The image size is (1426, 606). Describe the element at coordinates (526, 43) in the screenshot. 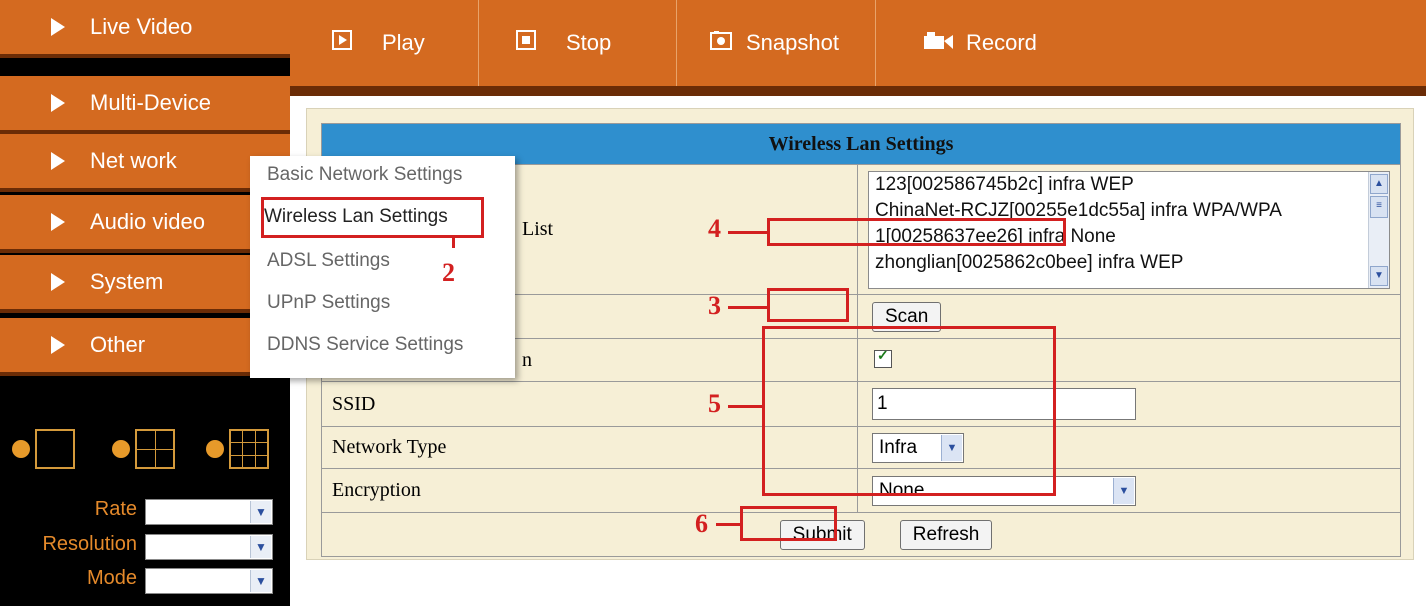

I see `stop-icon` at that location.